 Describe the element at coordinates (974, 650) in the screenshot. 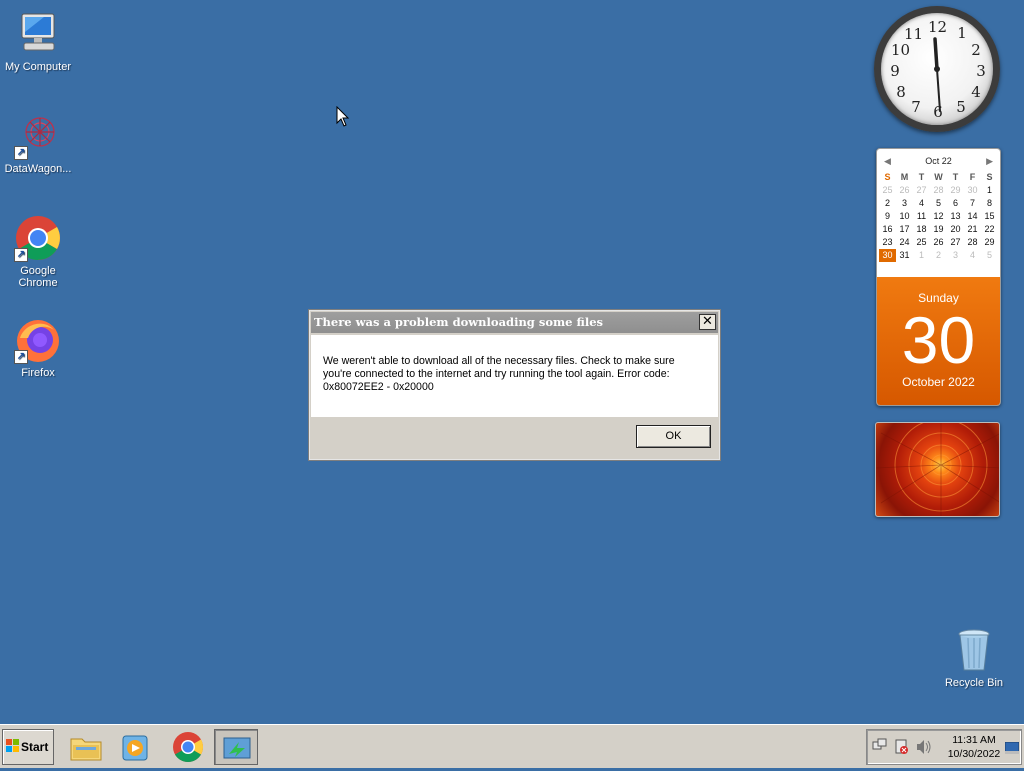

I see `recycle-bin-icon` at that location.